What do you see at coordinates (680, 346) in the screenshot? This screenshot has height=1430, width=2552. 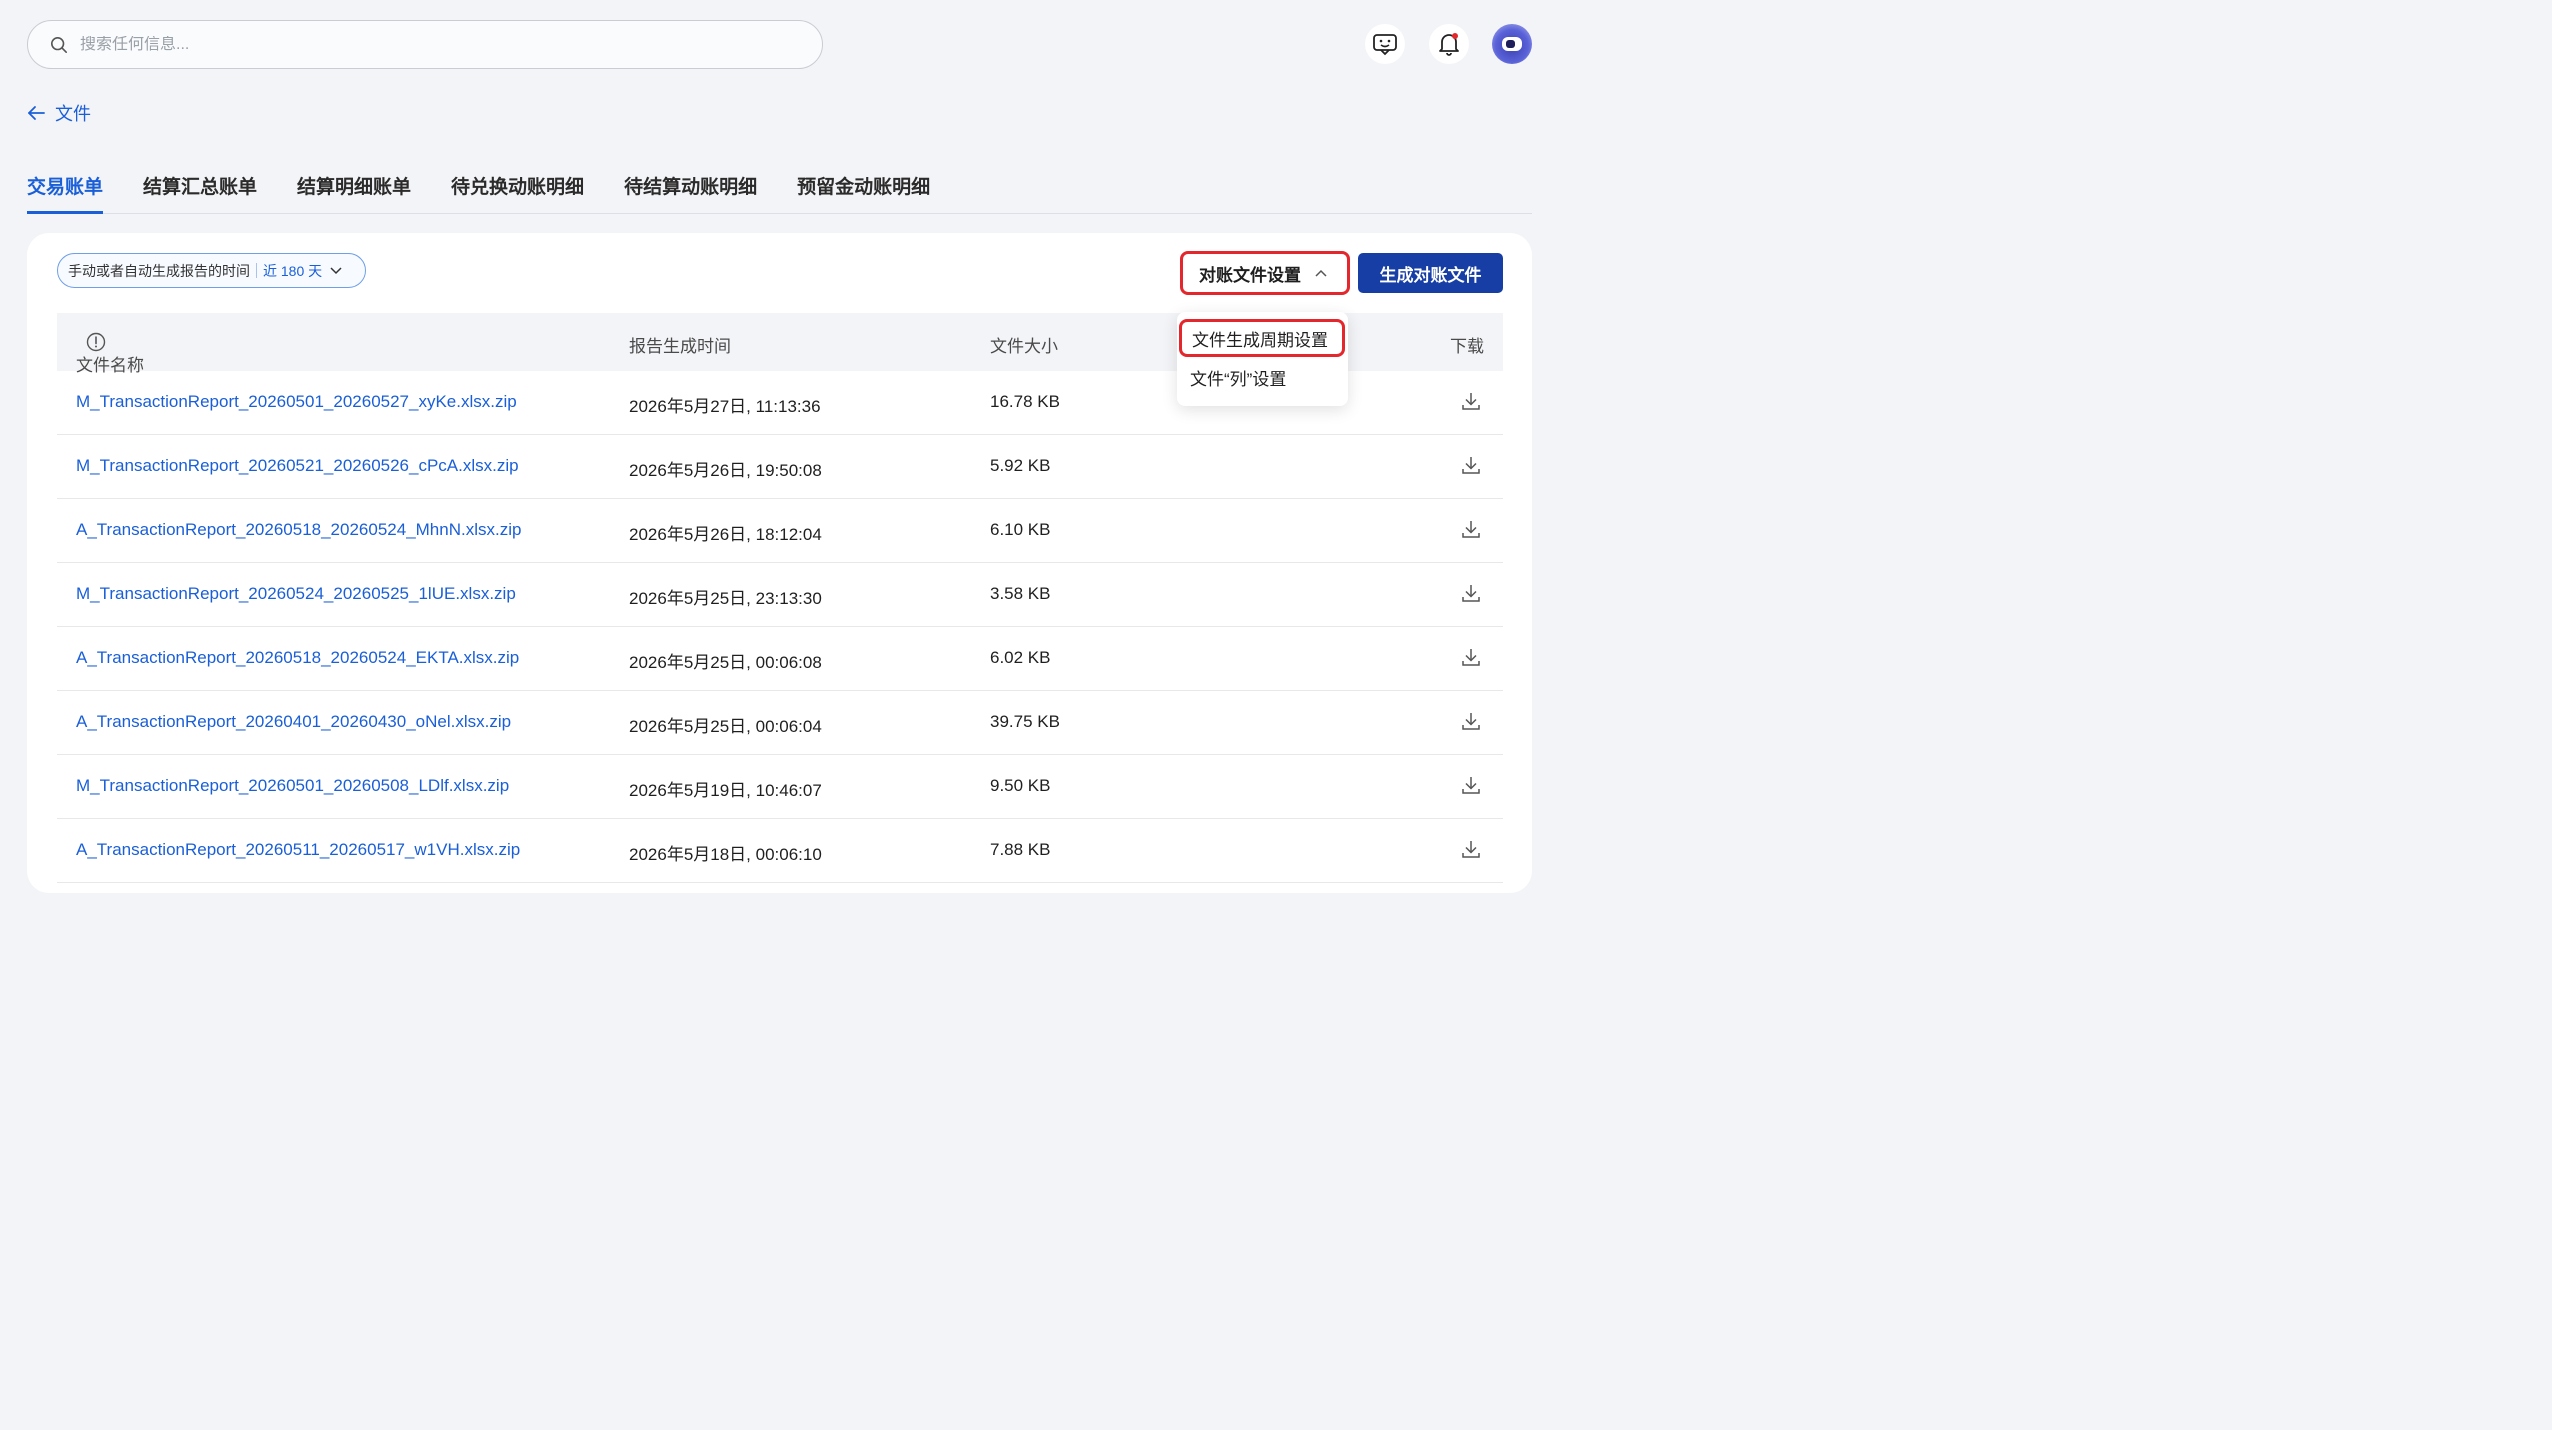 I see `column-report-time: 报告生成时间` at bounding box center [680, 346].